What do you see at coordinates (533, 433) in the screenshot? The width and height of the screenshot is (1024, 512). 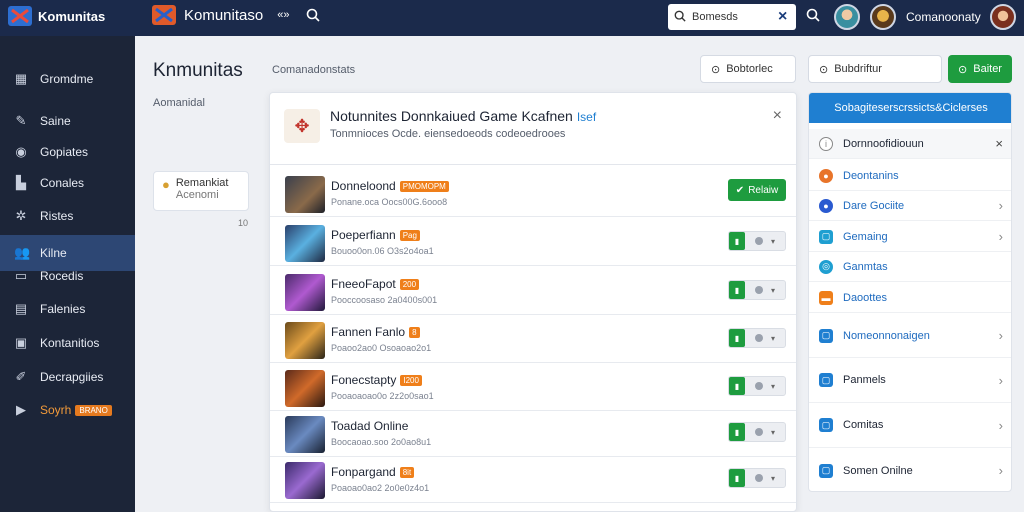 I see `list-item: Toadad Online Boocaoao.soo 2o0ao8u1 ▮ ▾` at bounding box center [533, 433].